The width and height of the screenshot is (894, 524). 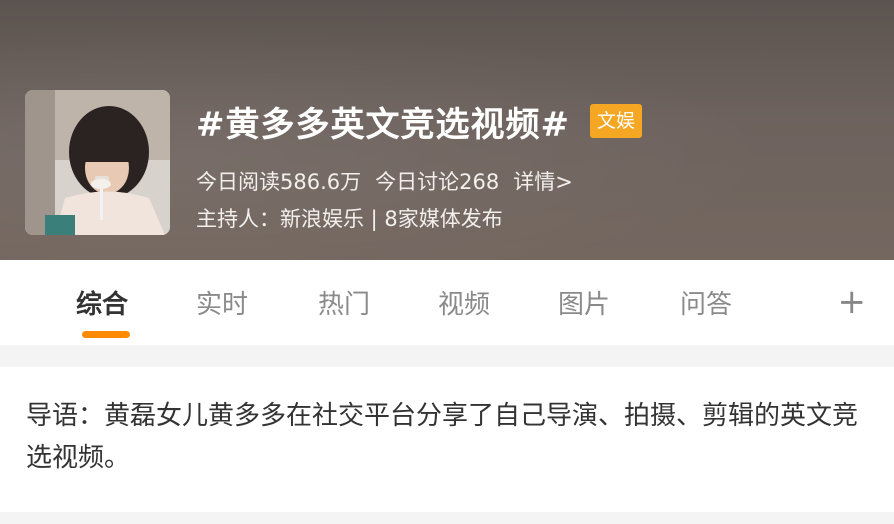 I want to click on avatar-photo, so click(x=97, y=162).